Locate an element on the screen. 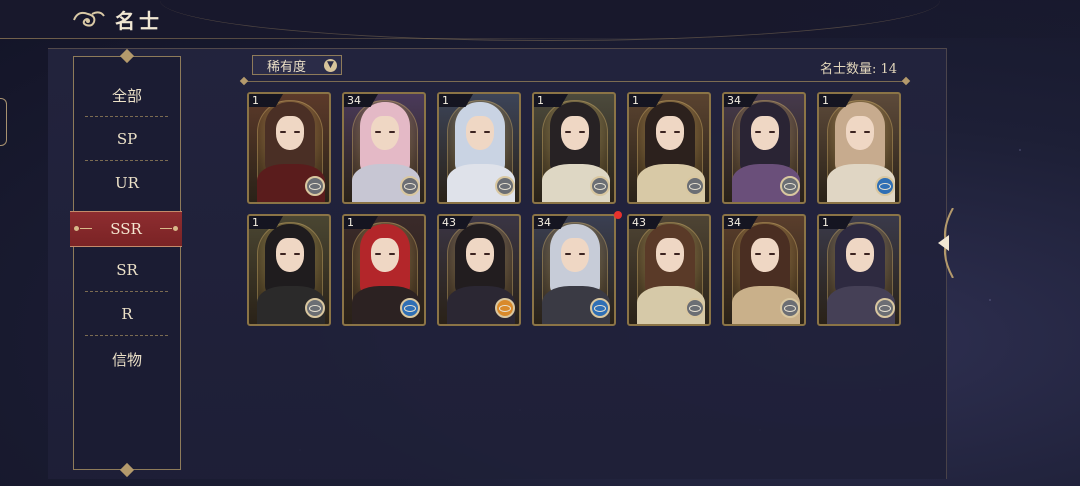 The height and width of the screenshot is (486, 1080). notification-dot is located at coordinates (618, 215).